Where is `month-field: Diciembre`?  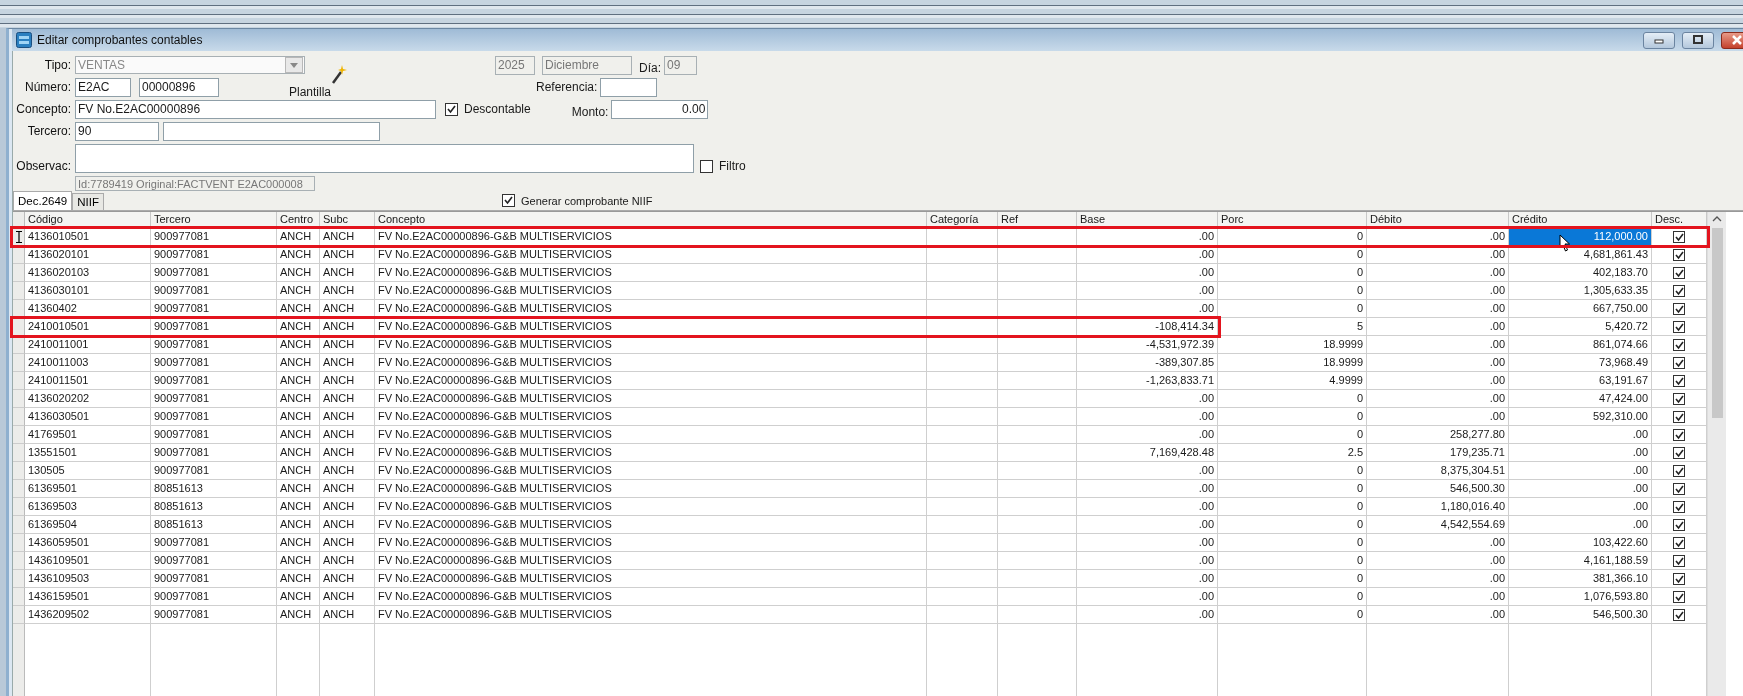 month-field: Diciembre is located at coordinates (587, 65).